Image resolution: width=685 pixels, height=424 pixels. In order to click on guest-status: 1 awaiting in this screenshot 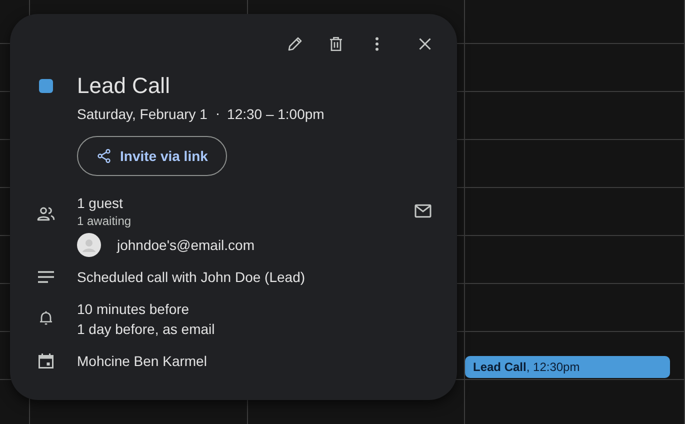, I will do `click(104, 221)`.